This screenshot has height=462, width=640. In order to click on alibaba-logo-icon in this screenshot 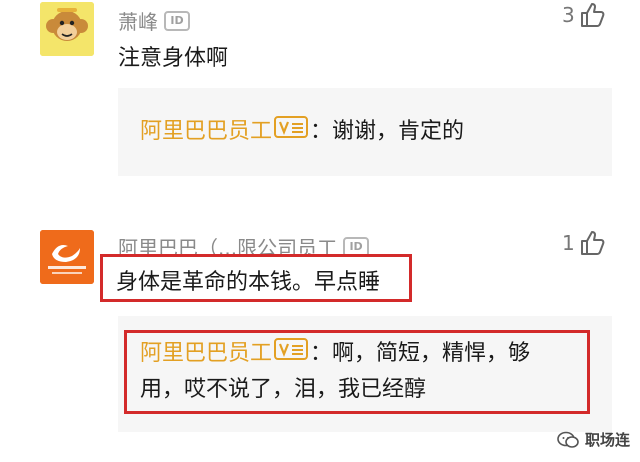, I will do `click(67, 257)`.